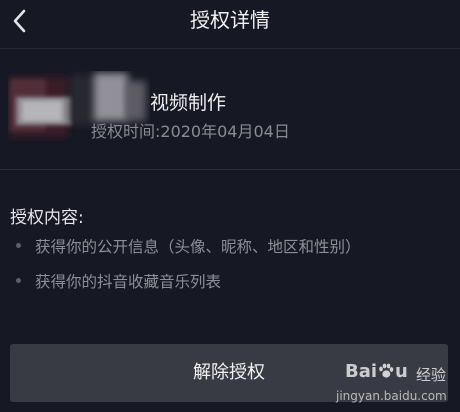  Describe the element at coordinates (376, 371) in the screenshot. I see `watermark-brand: Bai u` at that location.